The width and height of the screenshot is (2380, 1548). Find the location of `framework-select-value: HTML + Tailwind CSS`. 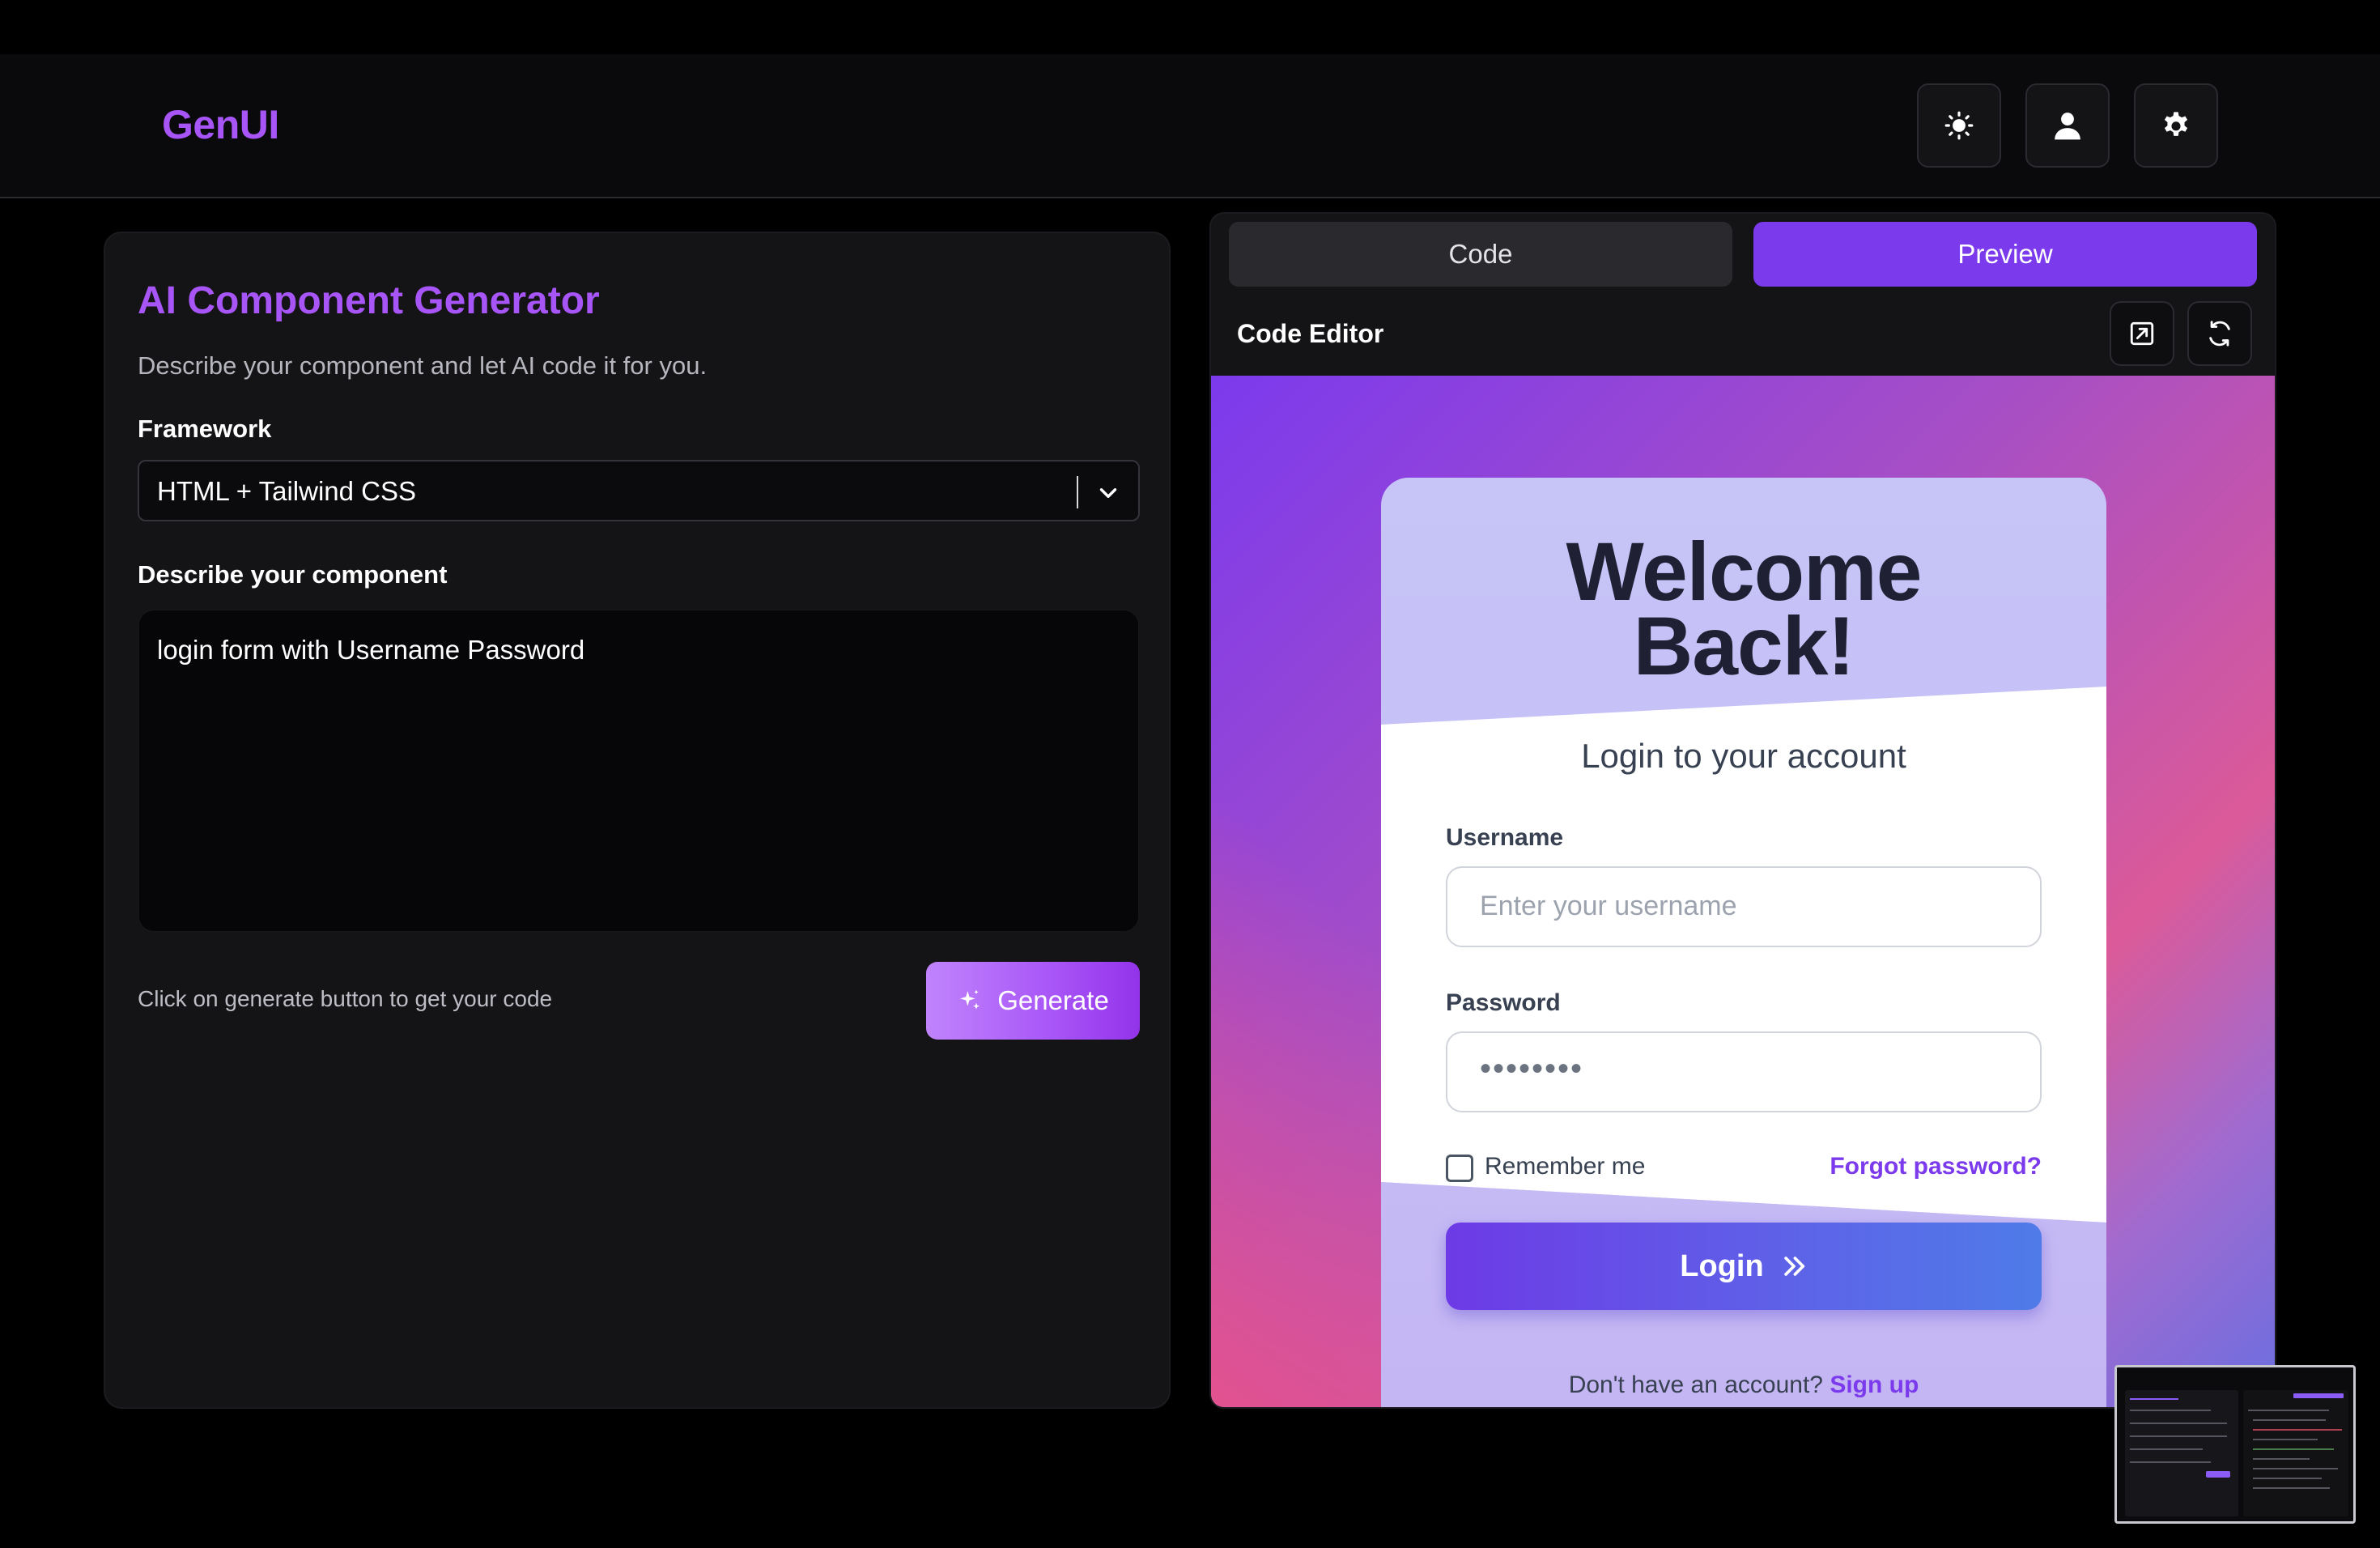

framework-select-value: HTML + Tailwind CSS is located at coordinates (287, 491).